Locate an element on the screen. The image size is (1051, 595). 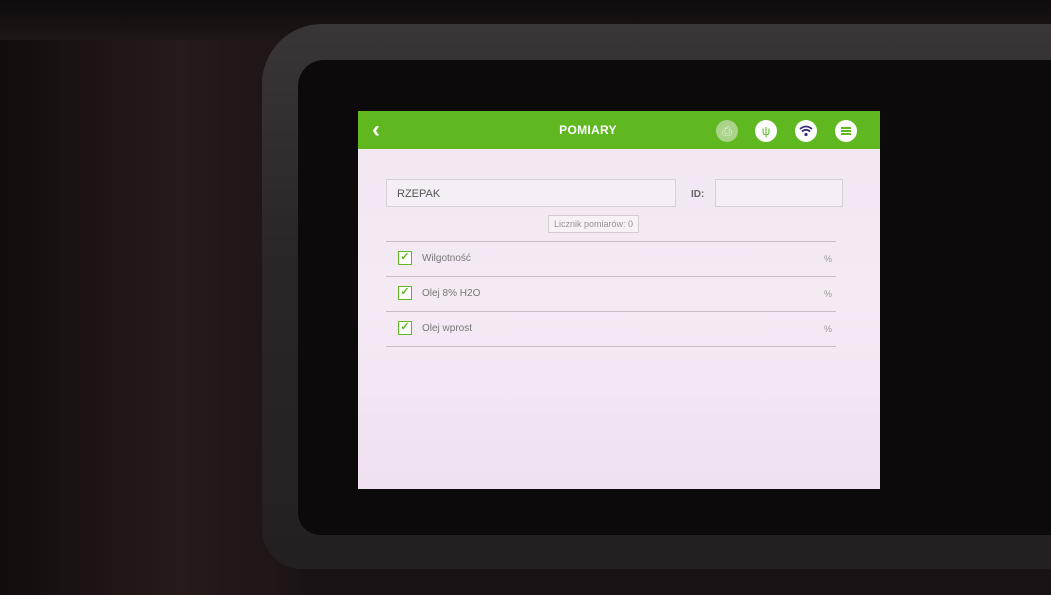
list-item: ✓ Wilgotność % is located at coordinates (611, 258).